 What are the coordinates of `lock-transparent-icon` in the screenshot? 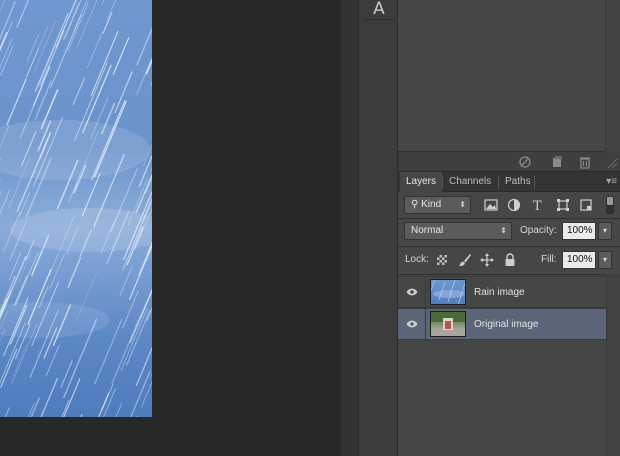 It's located at (442, 260).